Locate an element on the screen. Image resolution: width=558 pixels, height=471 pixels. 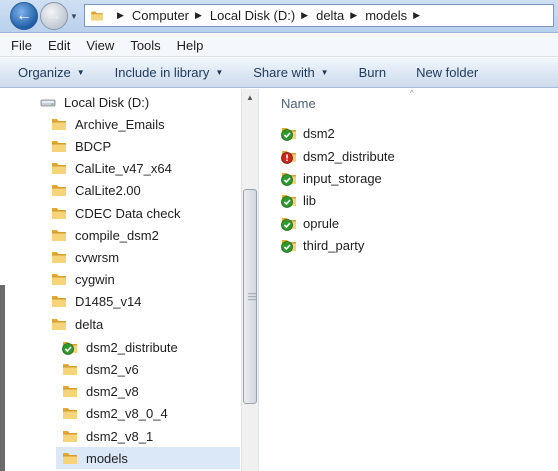
list-item-label: oprule is located at coordinates (321, 223).